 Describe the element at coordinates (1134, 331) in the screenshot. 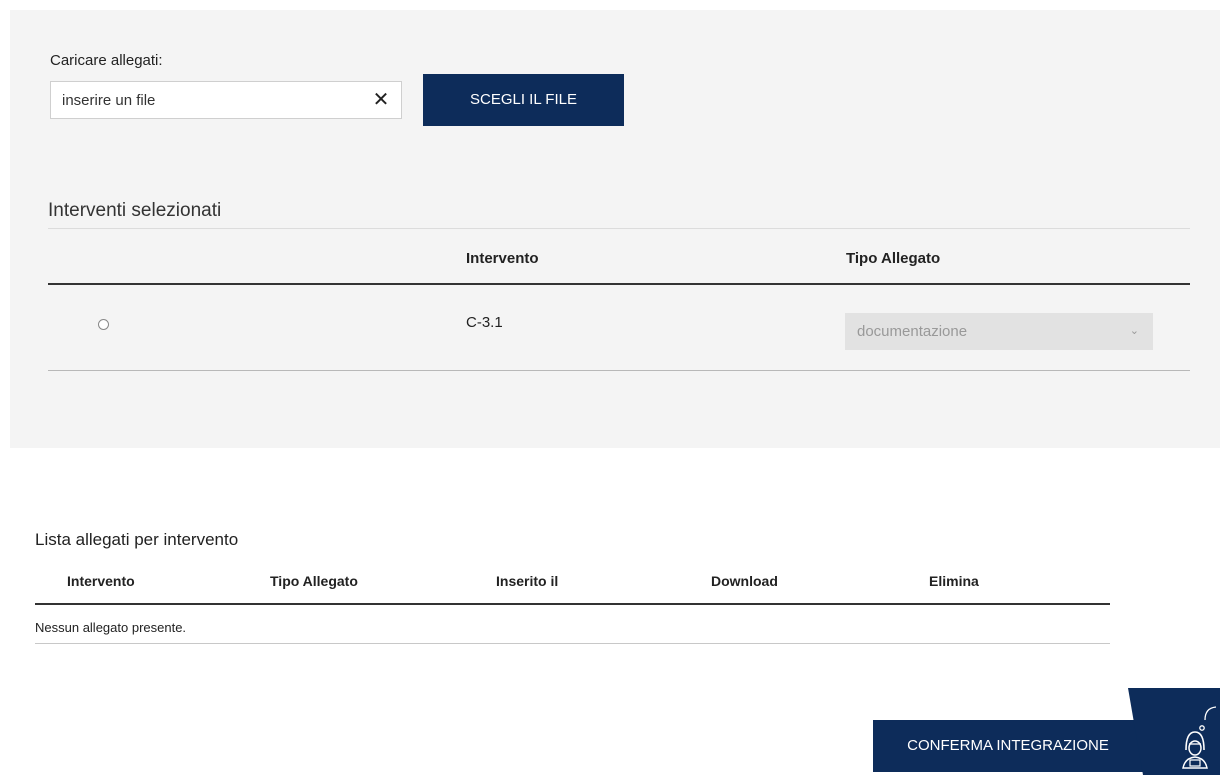

I see `chevron-down-icon: ⌄` at that location.